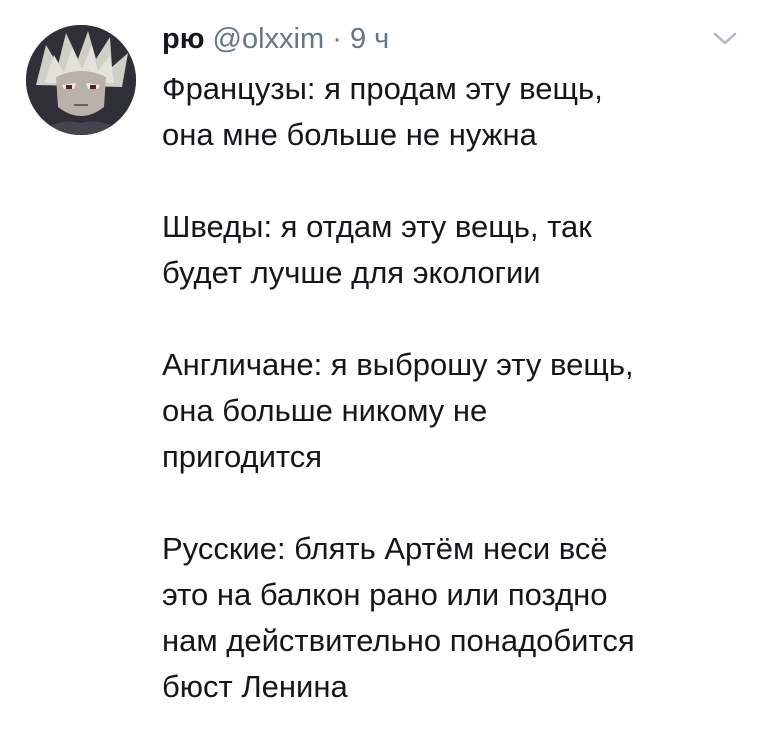 Image resolution: width=764 pixels, height=750 pixels. What do you see at coordinates (369, 39) in the screenshot?
I see `tweet-timestamp: 9 ч` at bounding box center [369, 39].